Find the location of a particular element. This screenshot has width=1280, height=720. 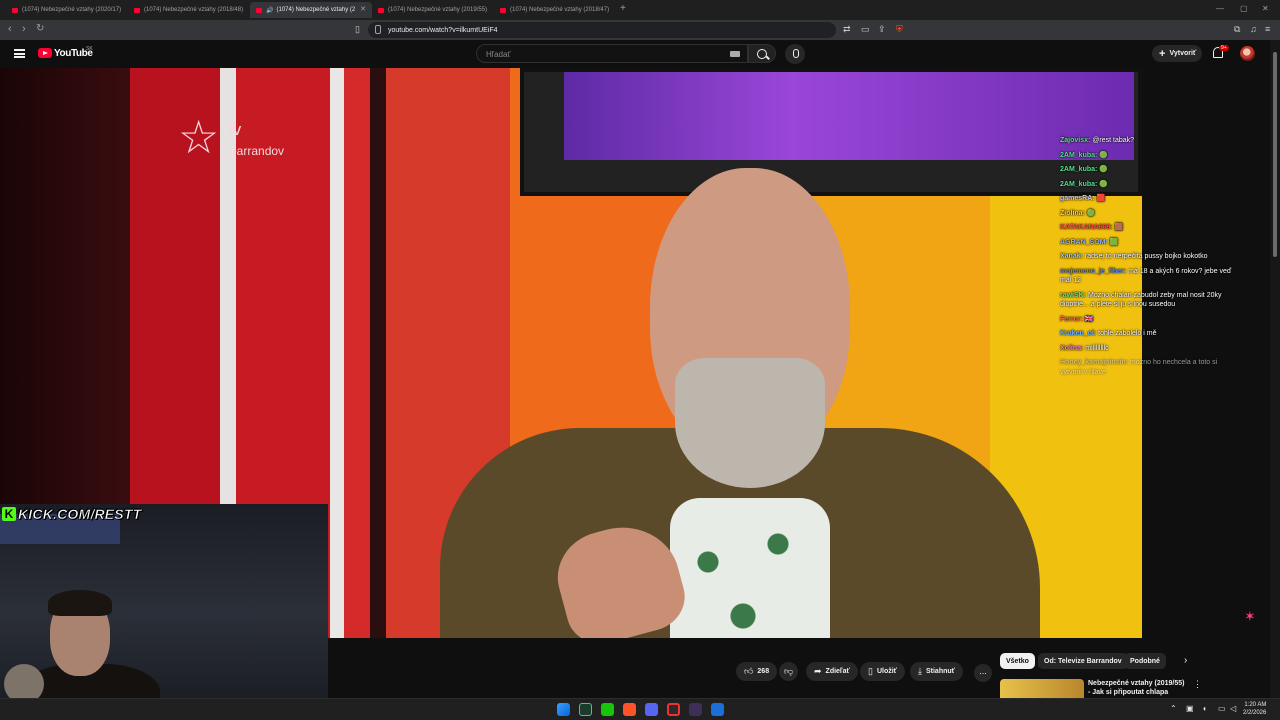

excel-icon is located at coordinates (585, 709).